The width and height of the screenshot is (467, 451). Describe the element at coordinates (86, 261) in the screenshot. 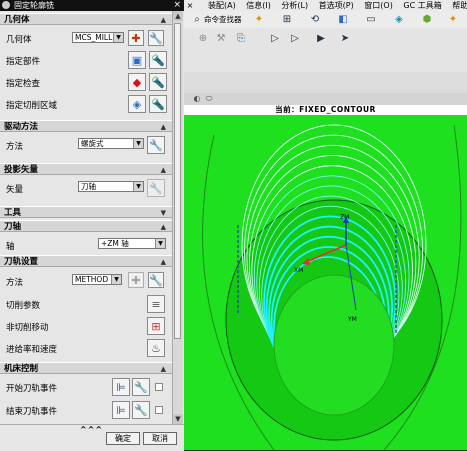

I see `section-path-settings-header: 刀轨设置 ▲` at that location.